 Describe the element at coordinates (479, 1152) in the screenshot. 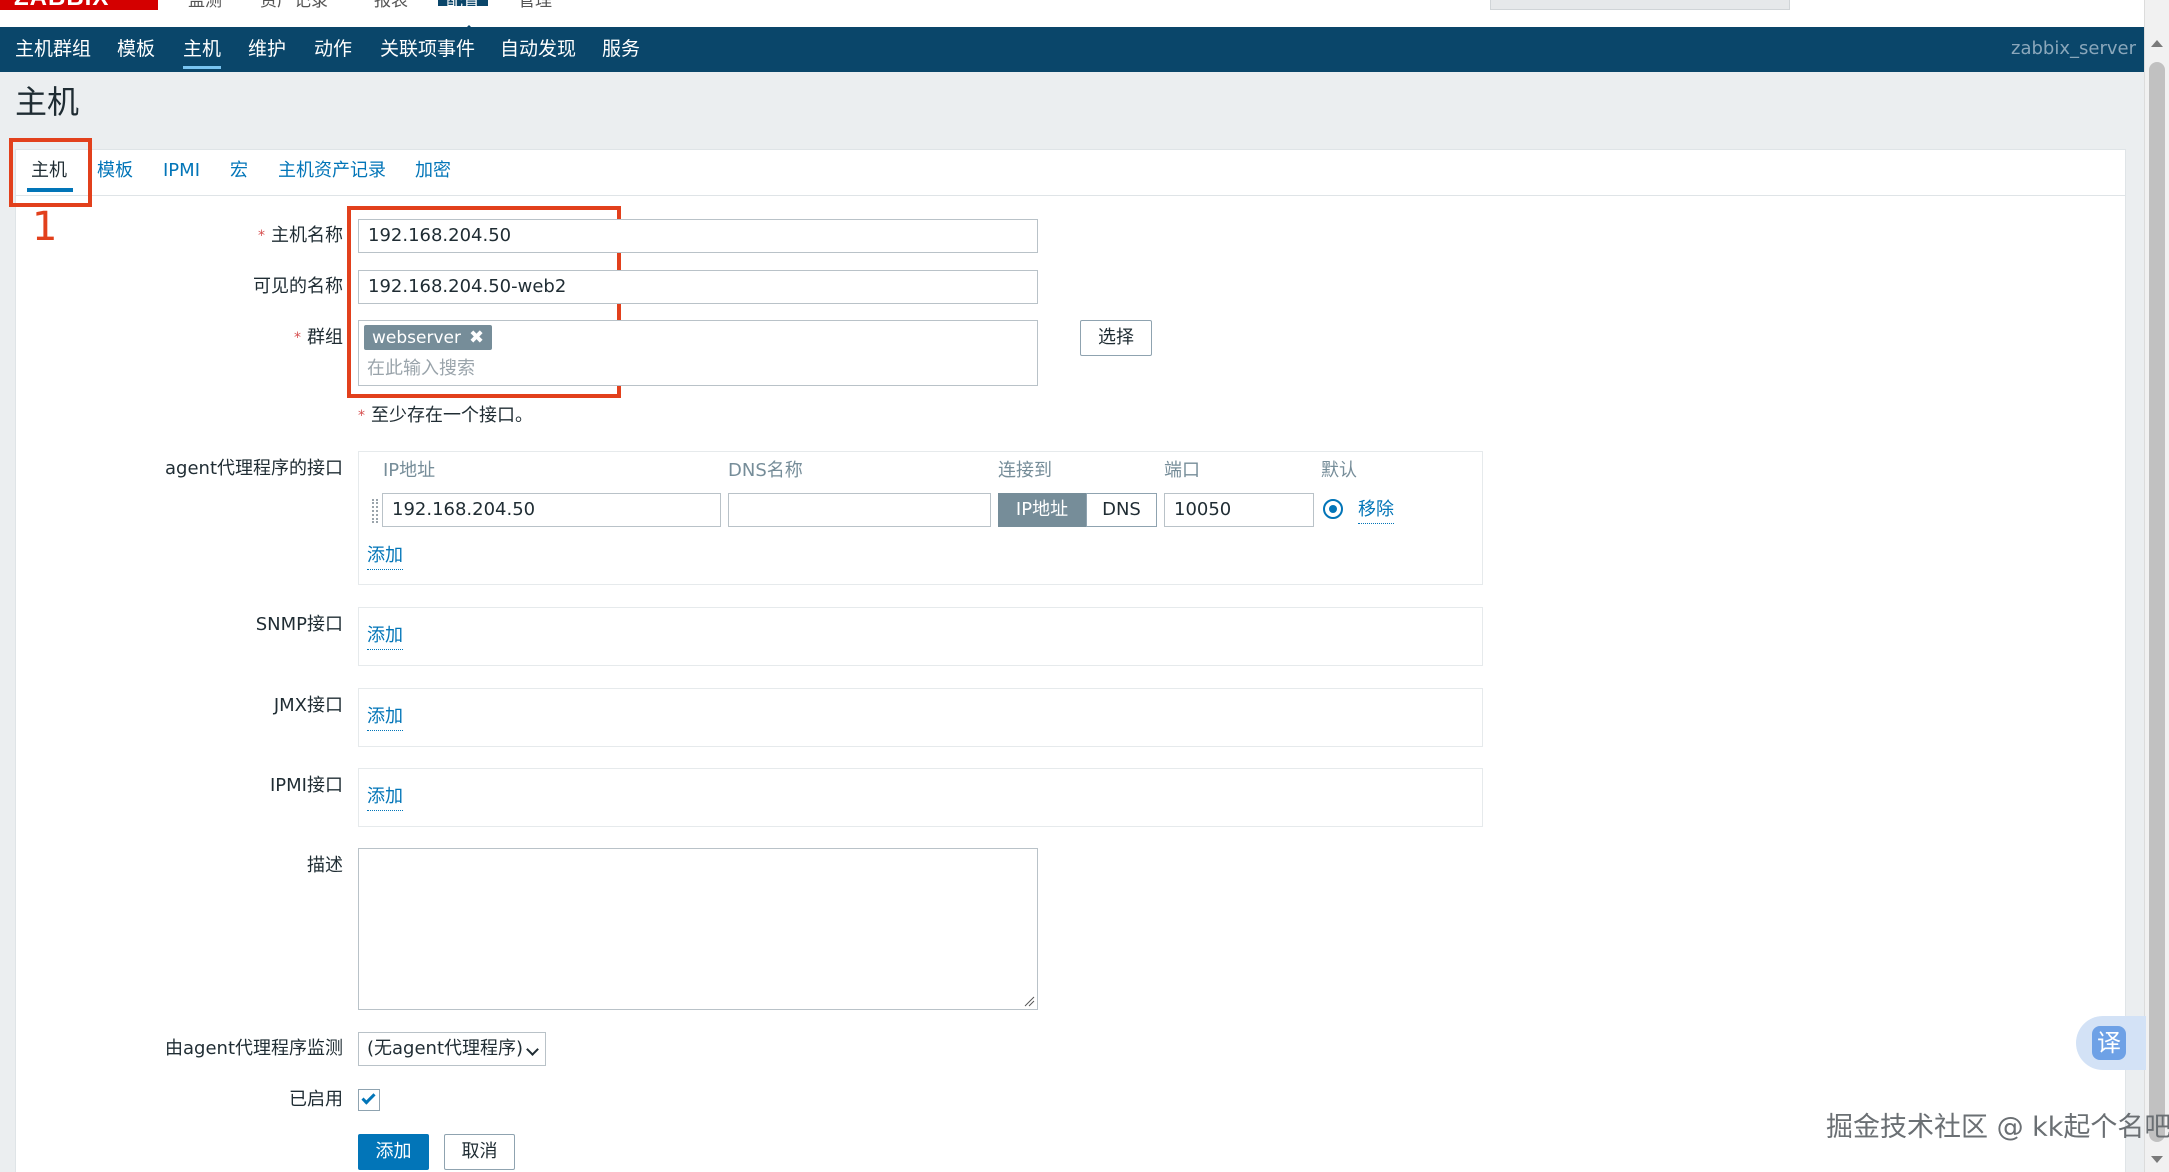

I see `cancel-button: 取消` at that location.